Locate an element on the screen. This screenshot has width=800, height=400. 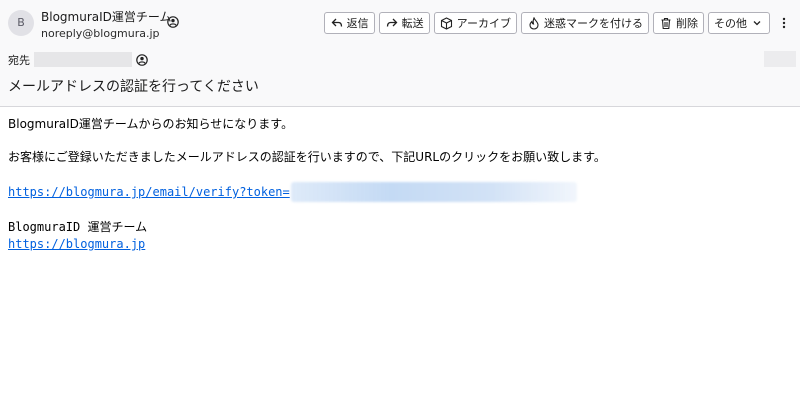
archive-icon is located at coordinates (447, 23).